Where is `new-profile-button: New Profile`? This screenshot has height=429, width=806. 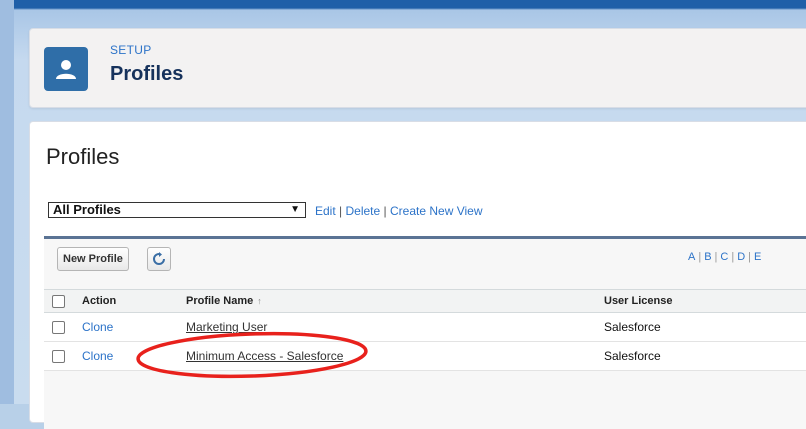 new-profile-button: New Profile is located at coordinates (93, 259).